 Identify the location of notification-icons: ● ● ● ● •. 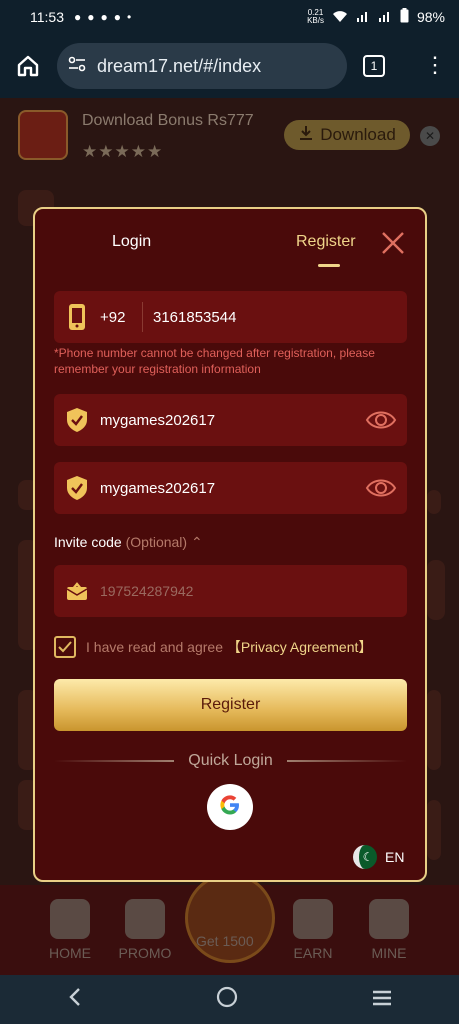
(102, 17).